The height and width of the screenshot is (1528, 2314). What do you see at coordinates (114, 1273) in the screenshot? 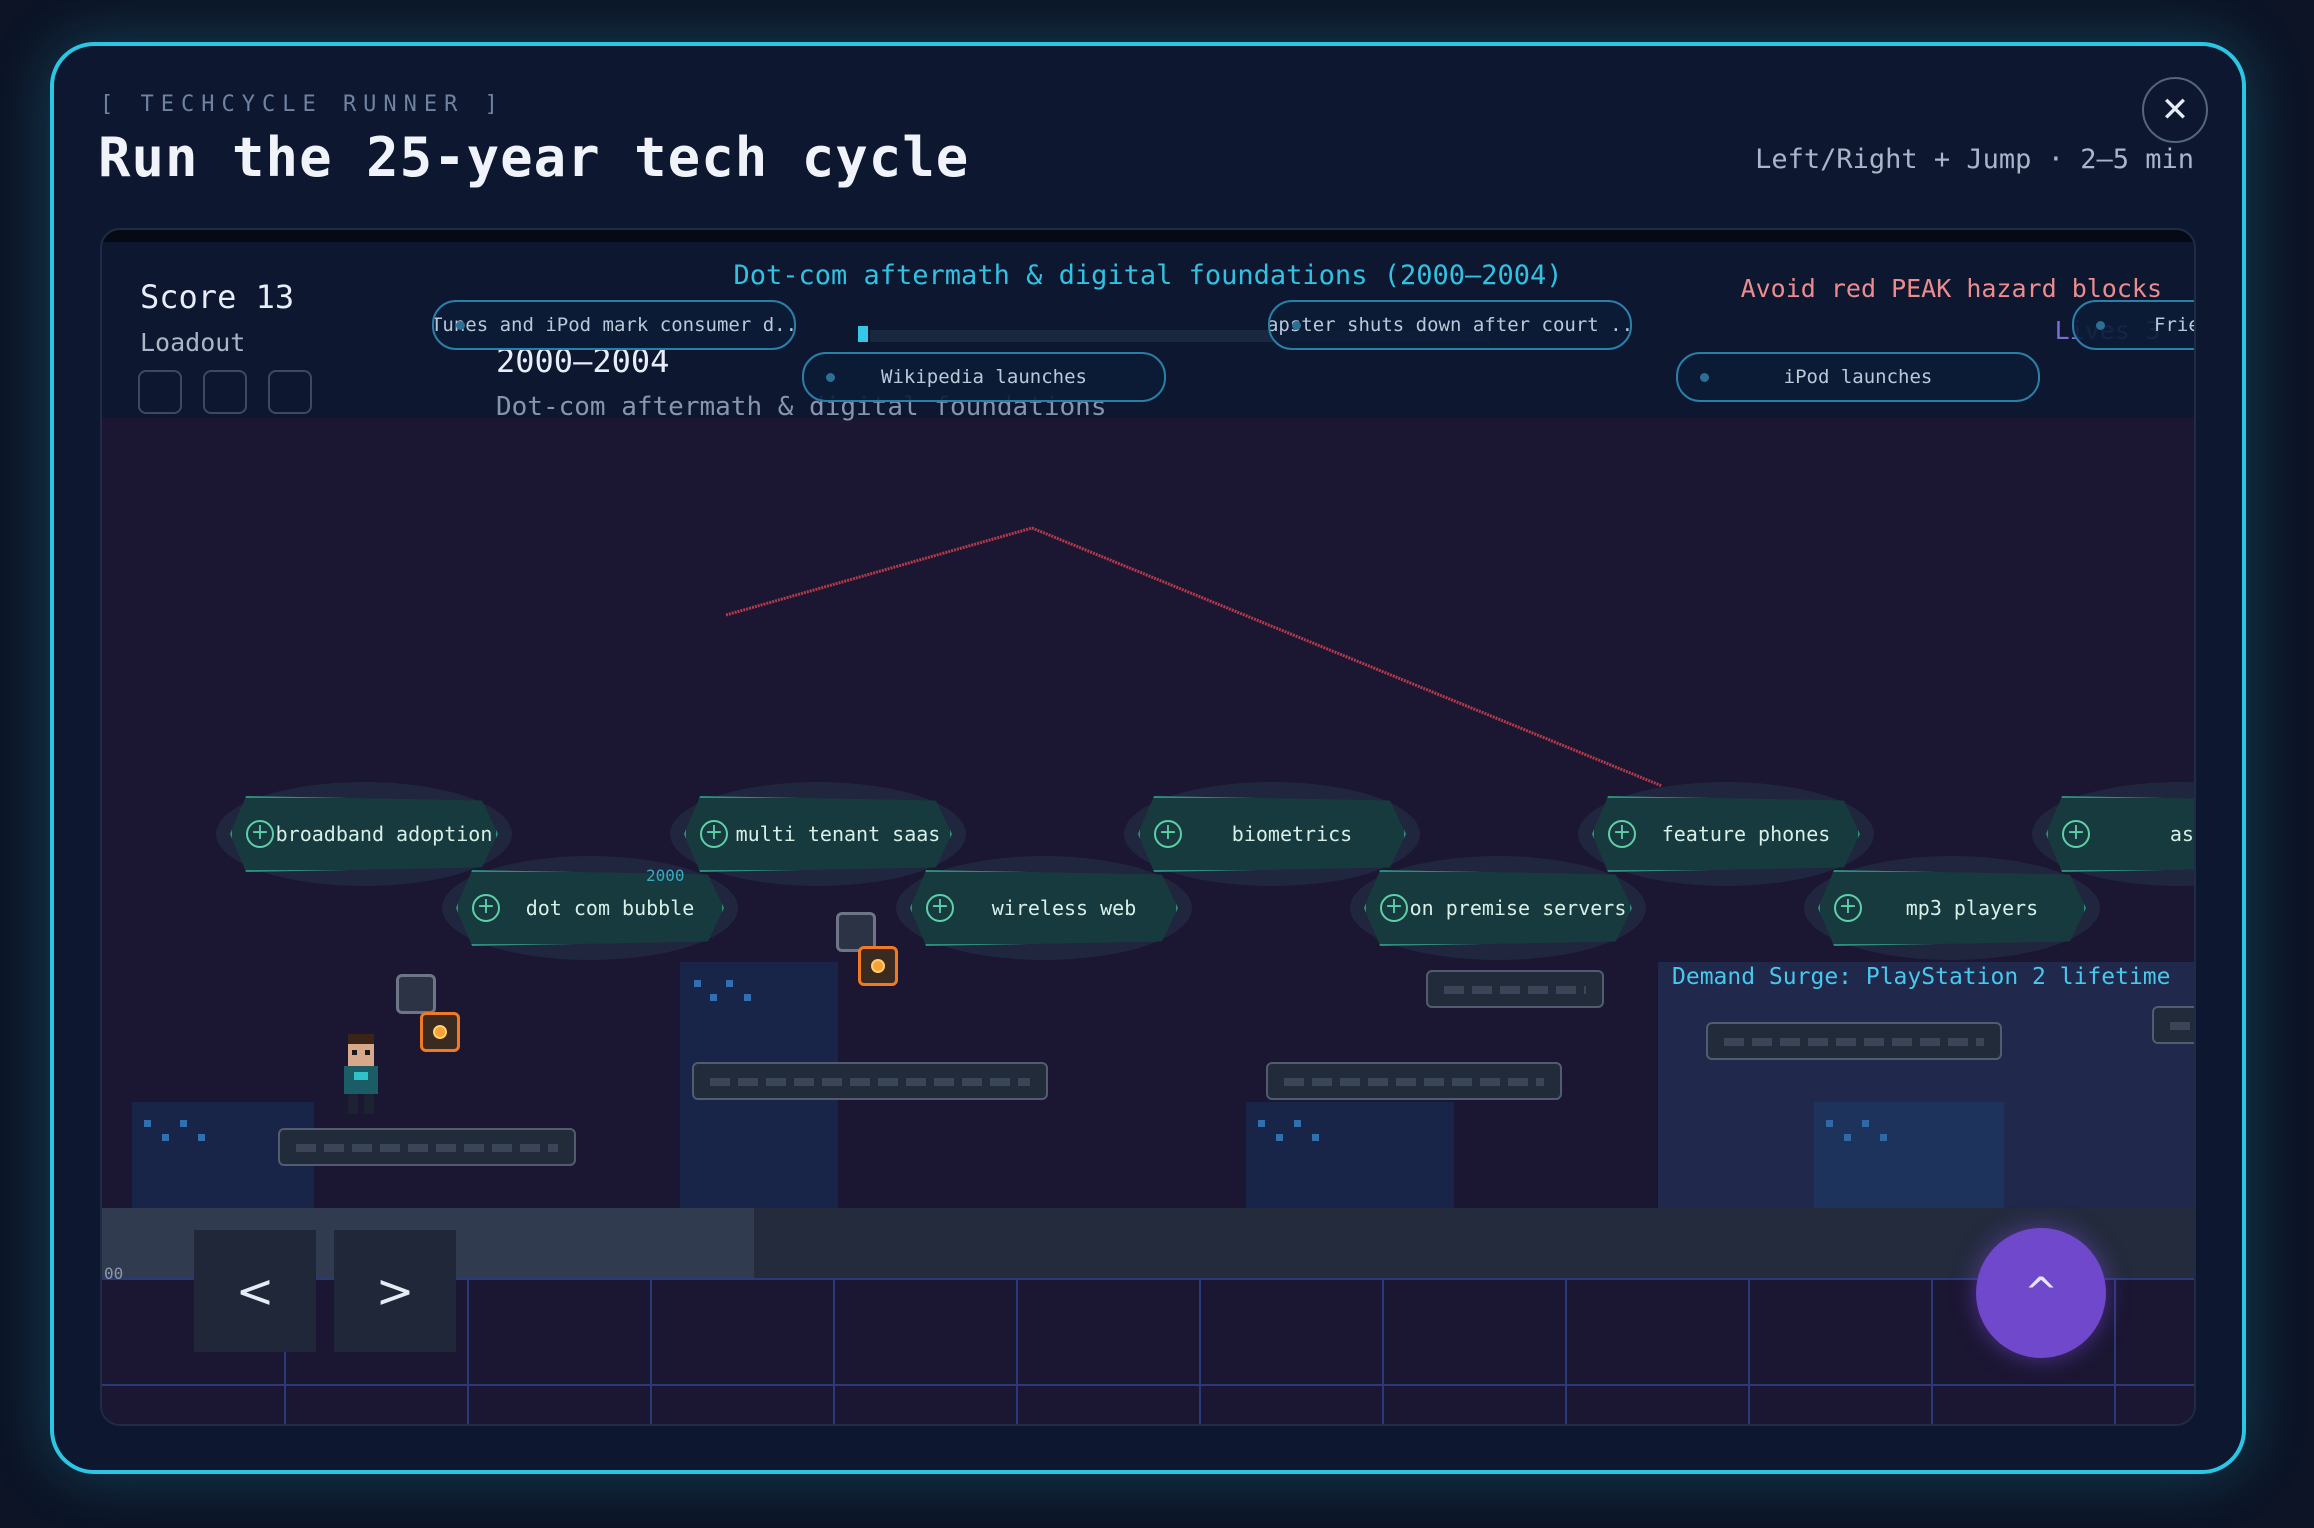
I see `axis-year-left: 00` at bounding box center [114, 1273].